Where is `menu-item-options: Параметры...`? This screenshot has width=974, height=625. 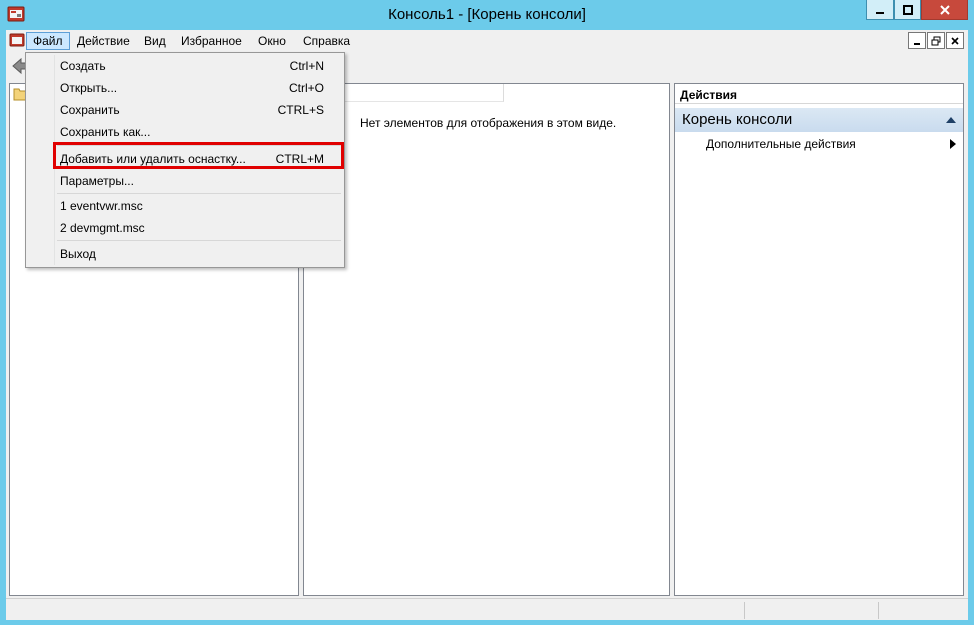
menu-item-options: Параметры... is located at coordinates (185, 181).